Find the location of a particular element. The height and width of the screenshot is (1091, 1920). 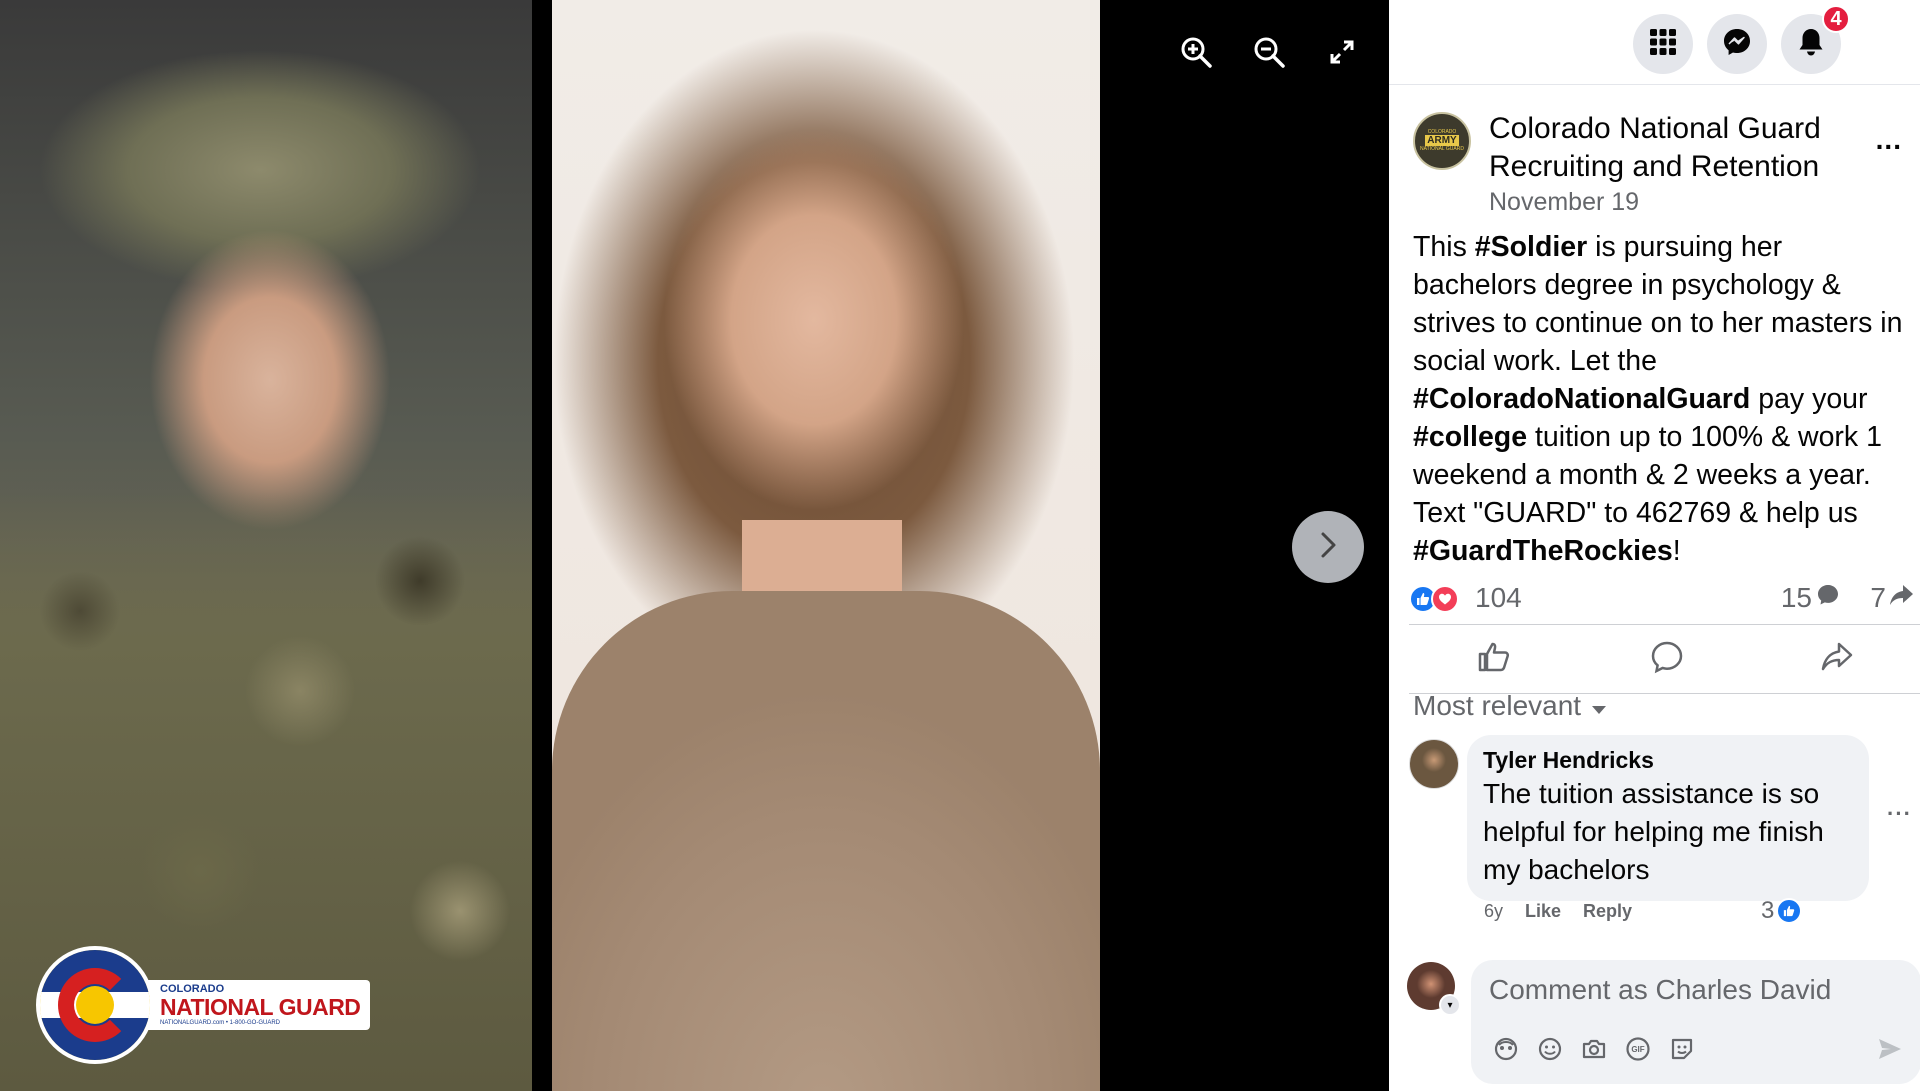

post-action-bar is located at coordinates (1664, 659).